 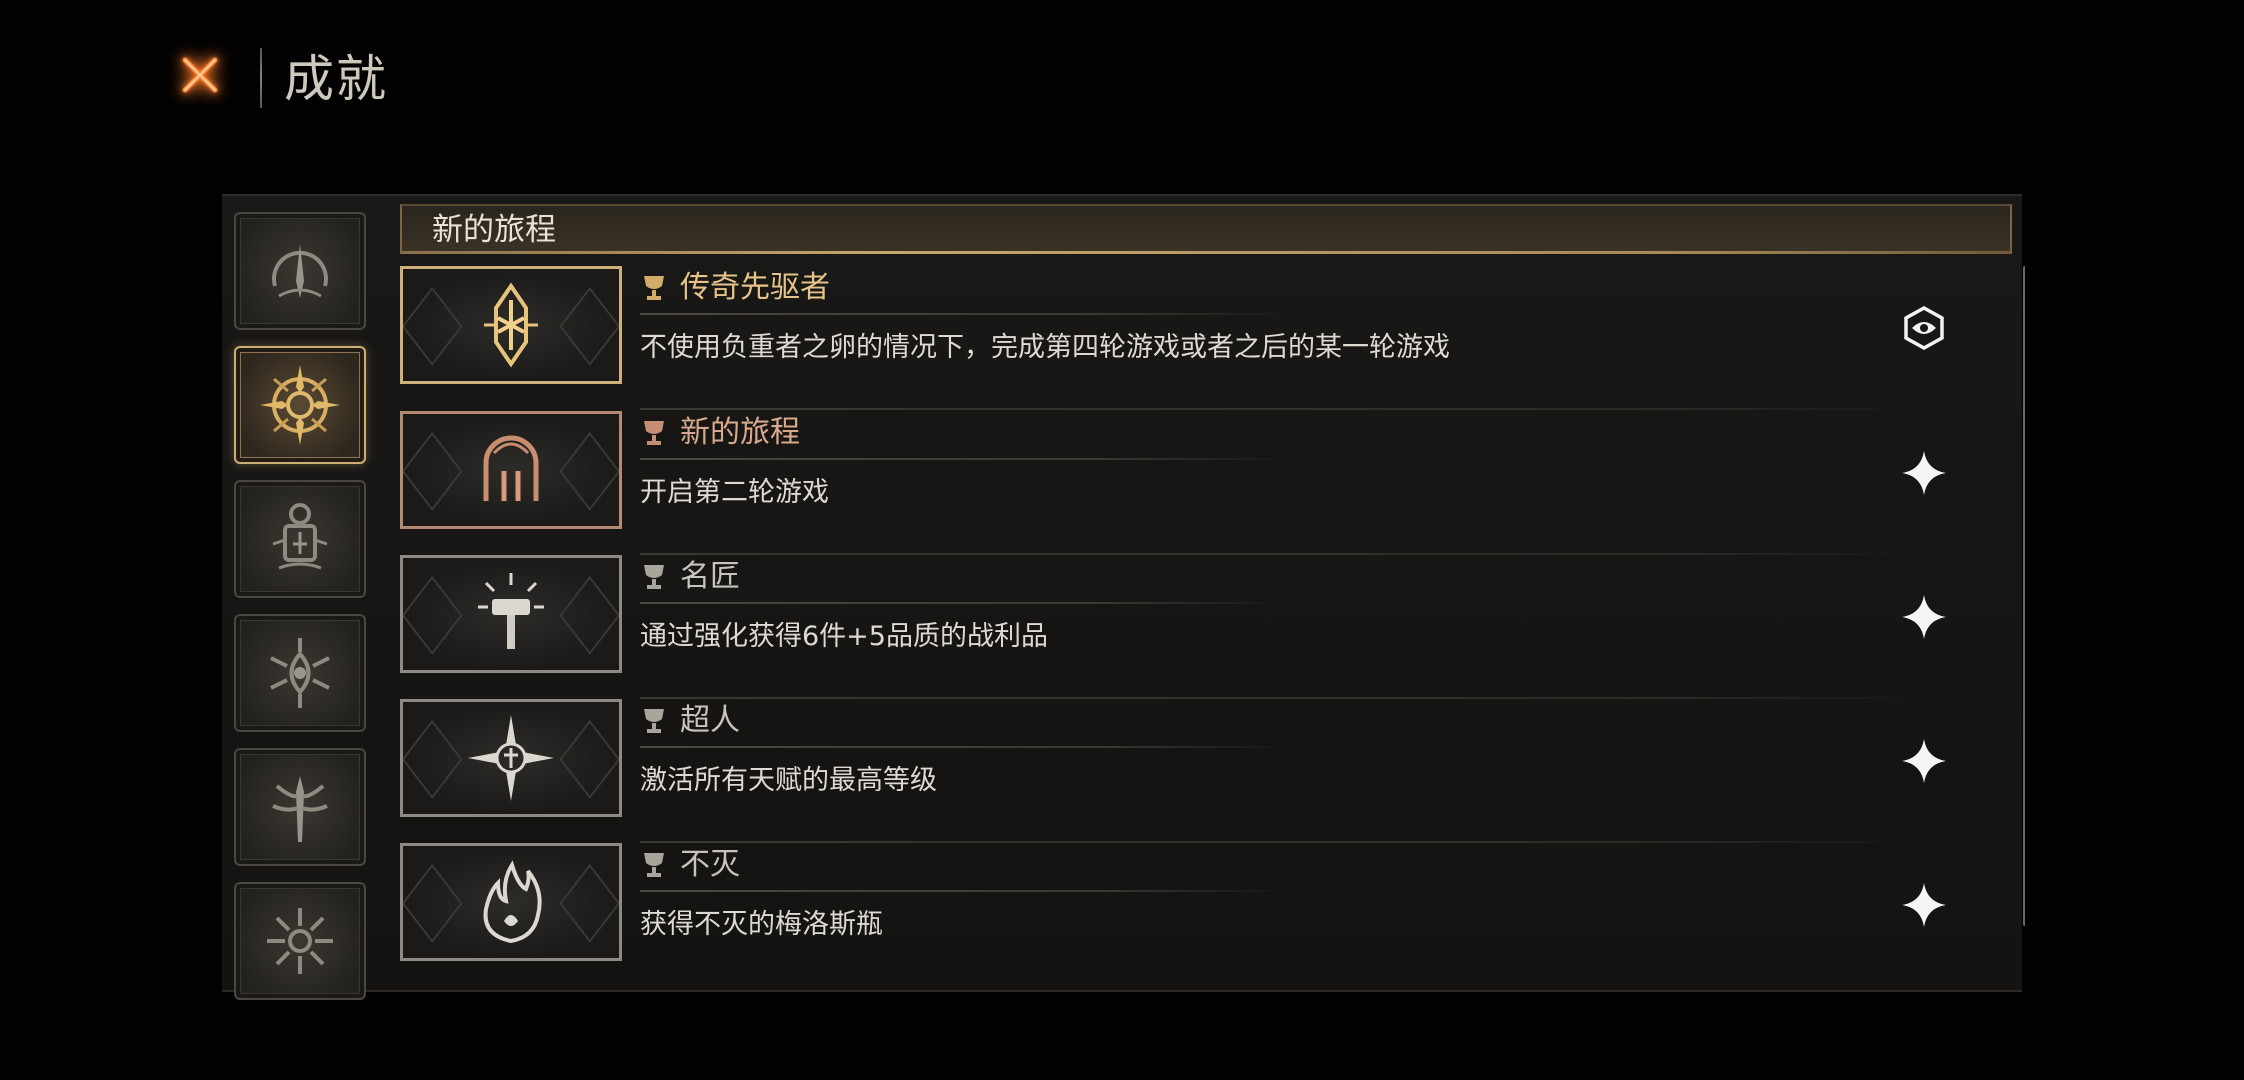 I want to click on blade-tree-sigil-icon, so click(x=300, y=809).